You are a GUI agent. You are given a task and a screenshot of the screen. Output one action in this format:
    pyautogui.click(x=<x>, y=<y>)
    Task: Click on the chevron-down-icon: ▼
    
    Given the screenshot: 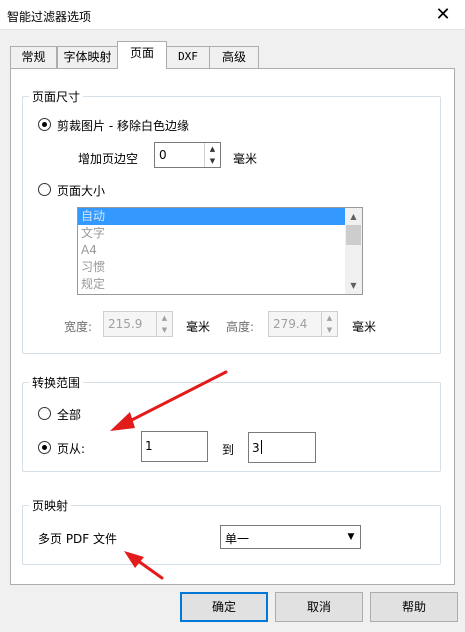 What is the action you would take?
    pyautogui.click(x=351, y=537)
    